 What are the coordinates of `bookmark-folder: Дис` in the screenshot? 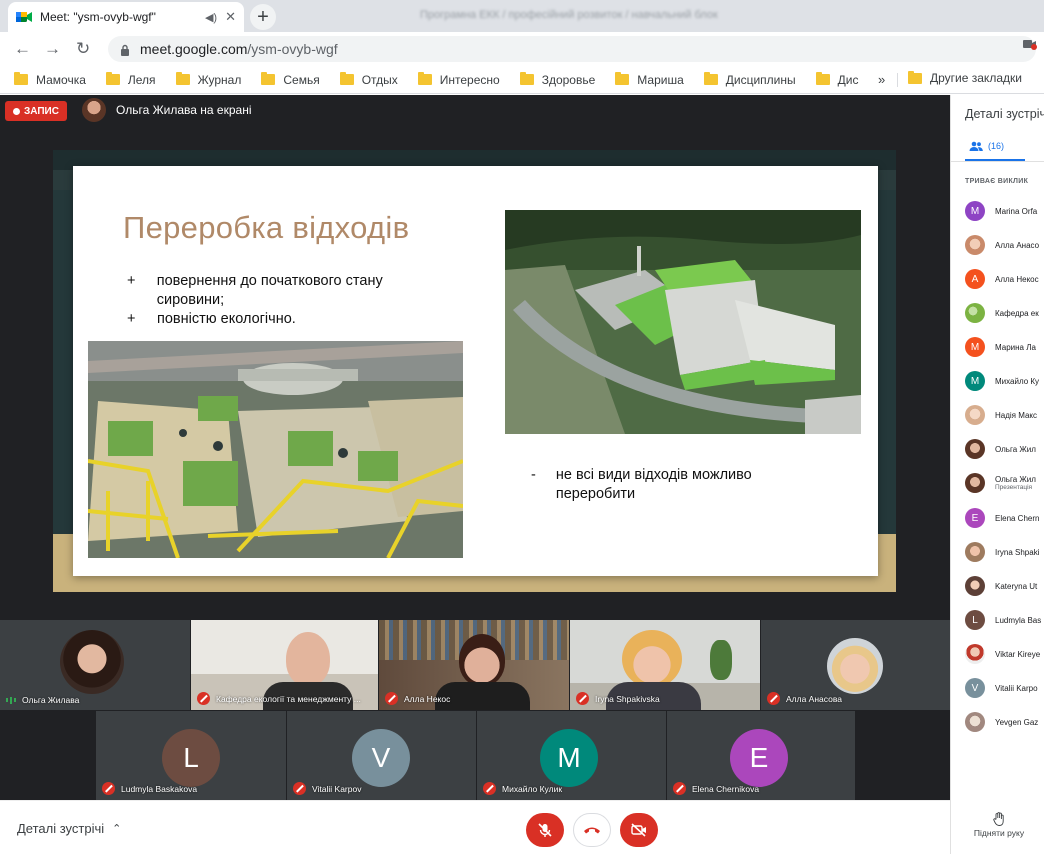 It's located at (836, 79).